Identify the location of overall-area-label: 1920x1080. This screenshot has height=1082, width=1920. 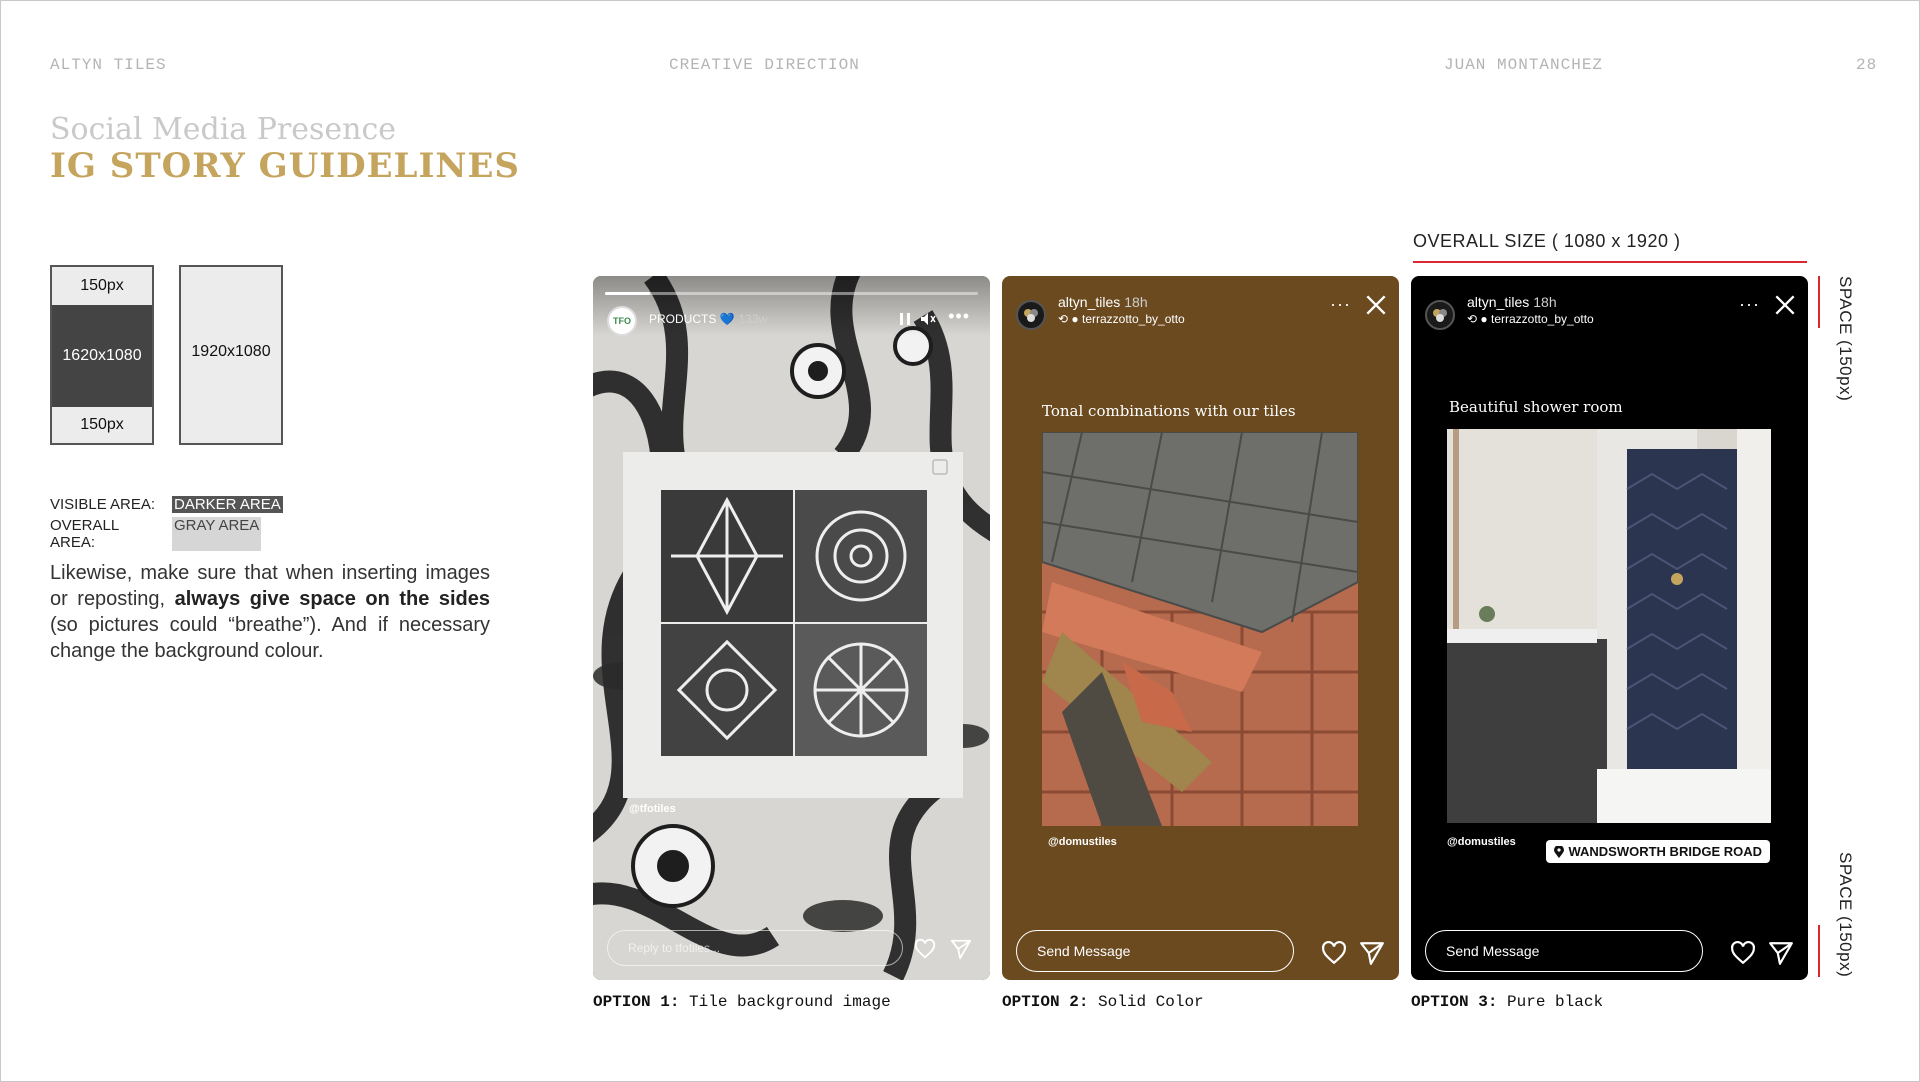
(231, 351).